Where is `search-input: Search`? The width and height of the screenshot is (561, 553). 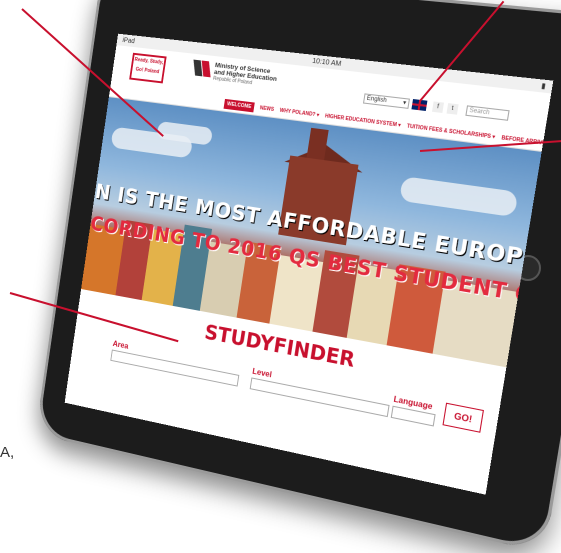 search-input: Search is located at coordinates (487, 113).